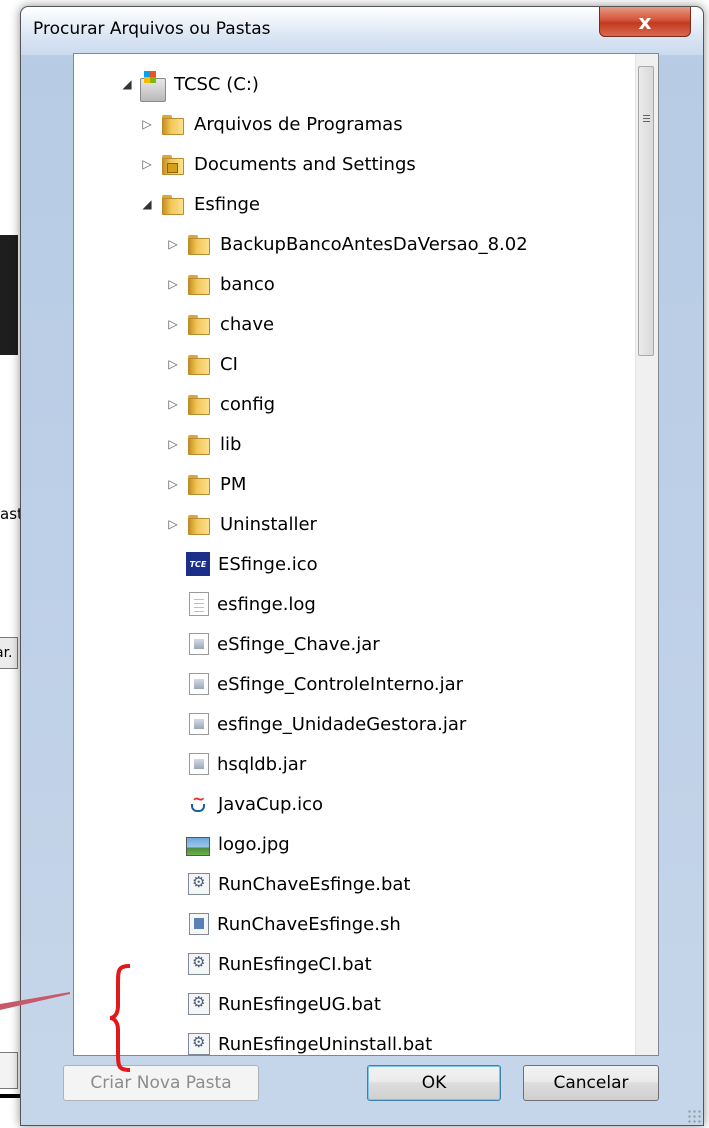 The width and height of the screenshot is (709, 1128). I want to click on tree-file-item: hsqldb.jar, so click(236, 764).